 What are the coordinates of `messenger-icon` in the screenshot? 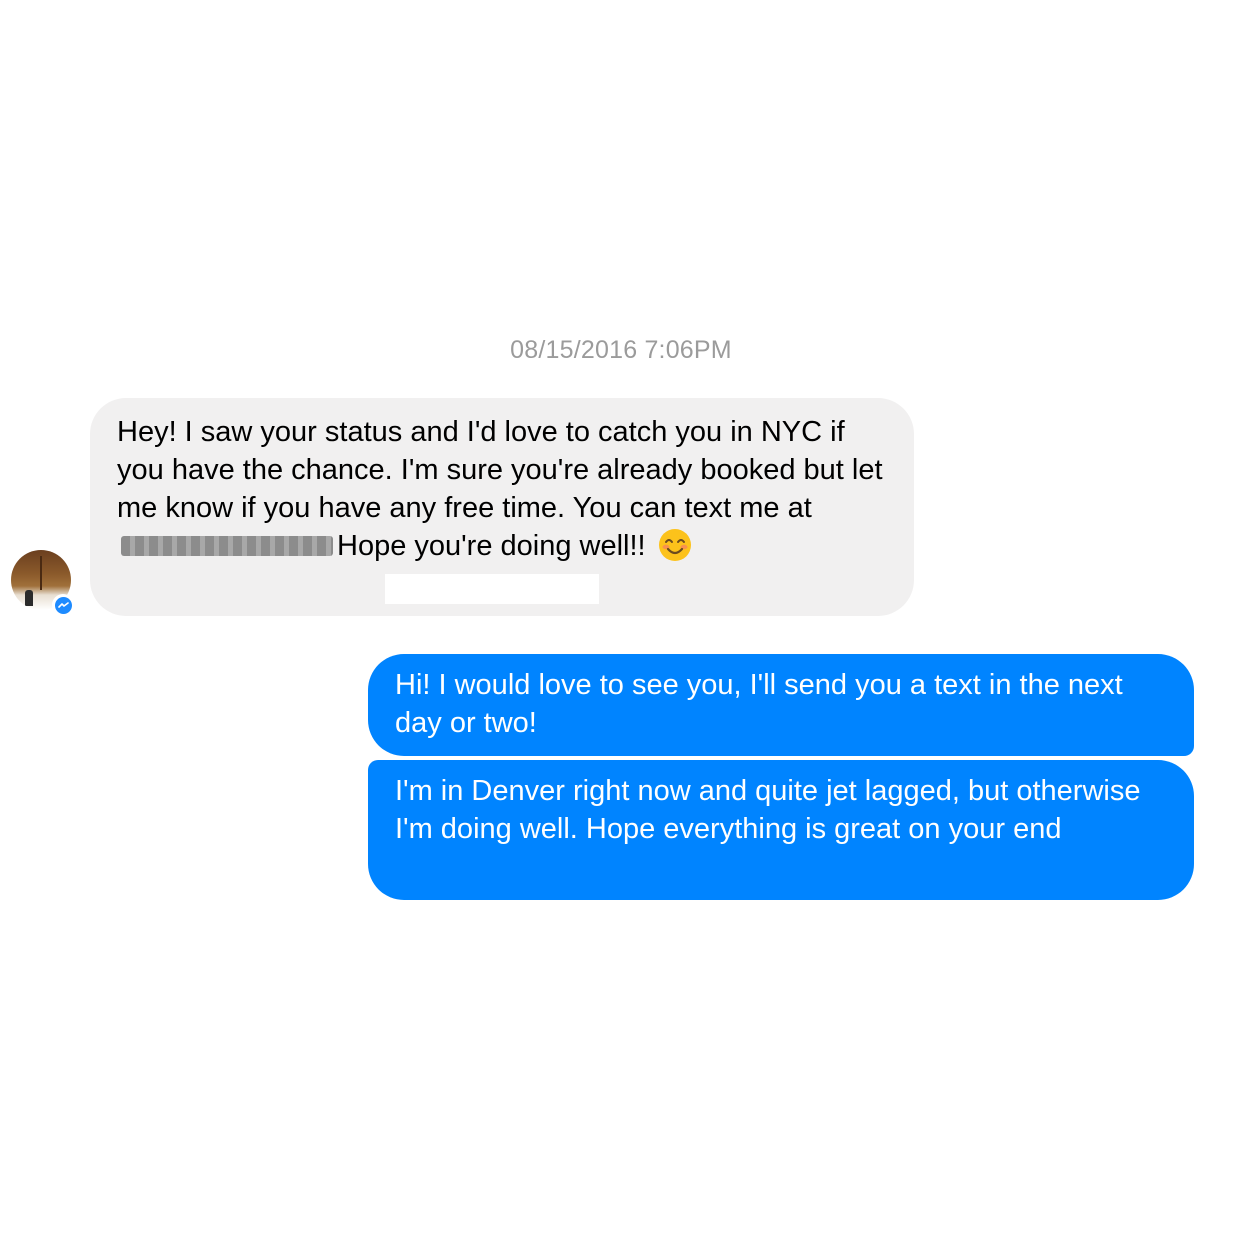 It's located at (63, 605).